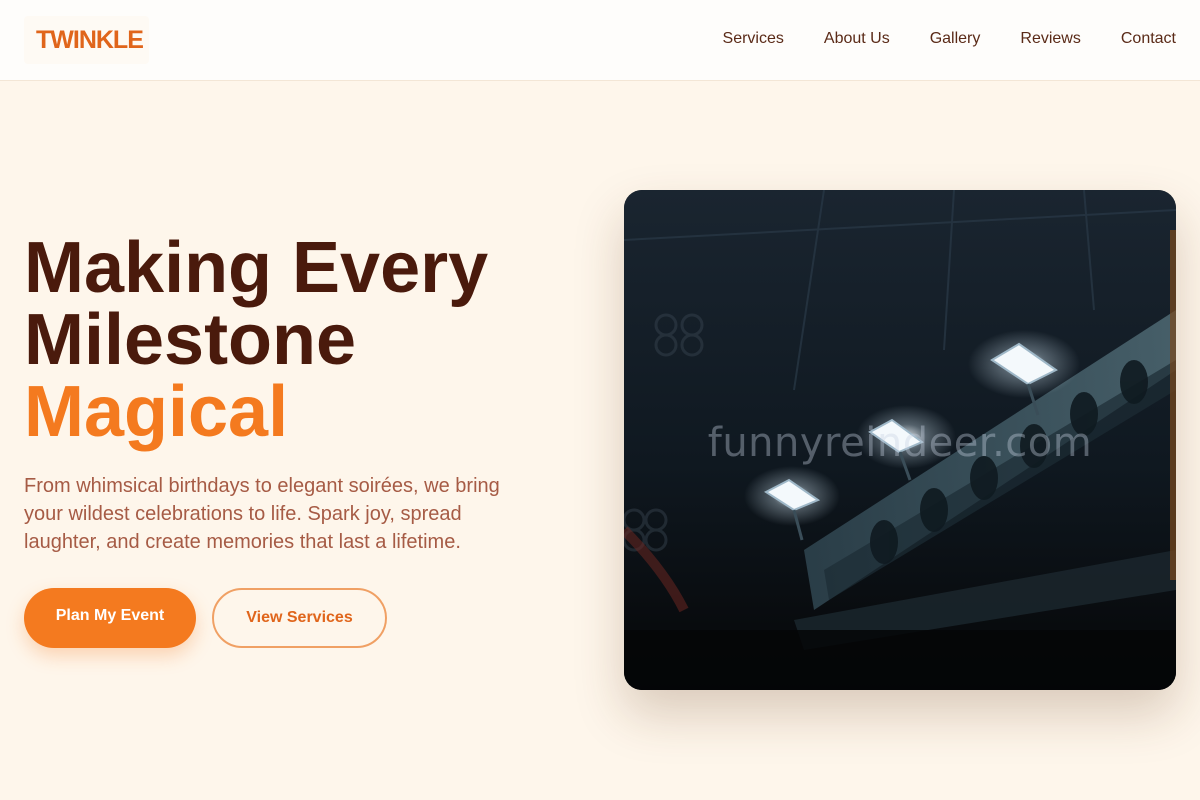 This screenshot has width=1200, height=800. What do you see at coordinates (156, 412) in the screenshot?
I see `hero-title-accent: Magical` at bounding box center [156, 412].